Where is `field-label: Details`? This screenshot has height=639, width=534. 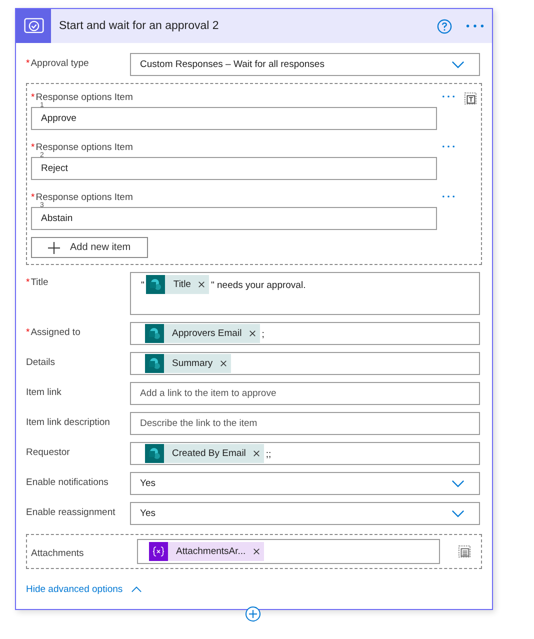
field-label: Details is located at coordinates (41, 362).